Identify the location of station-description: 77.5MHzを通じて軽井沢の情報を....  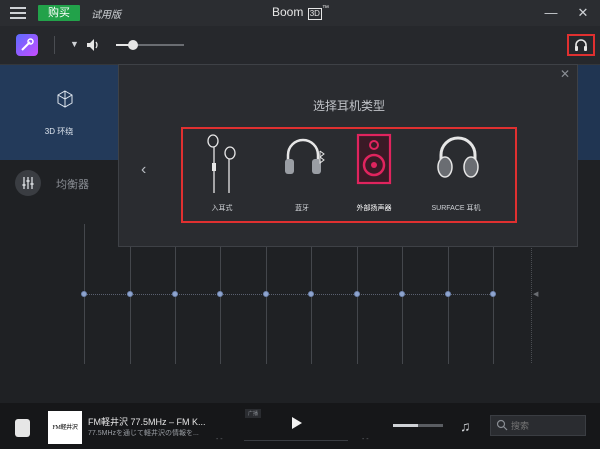
(143, 433).